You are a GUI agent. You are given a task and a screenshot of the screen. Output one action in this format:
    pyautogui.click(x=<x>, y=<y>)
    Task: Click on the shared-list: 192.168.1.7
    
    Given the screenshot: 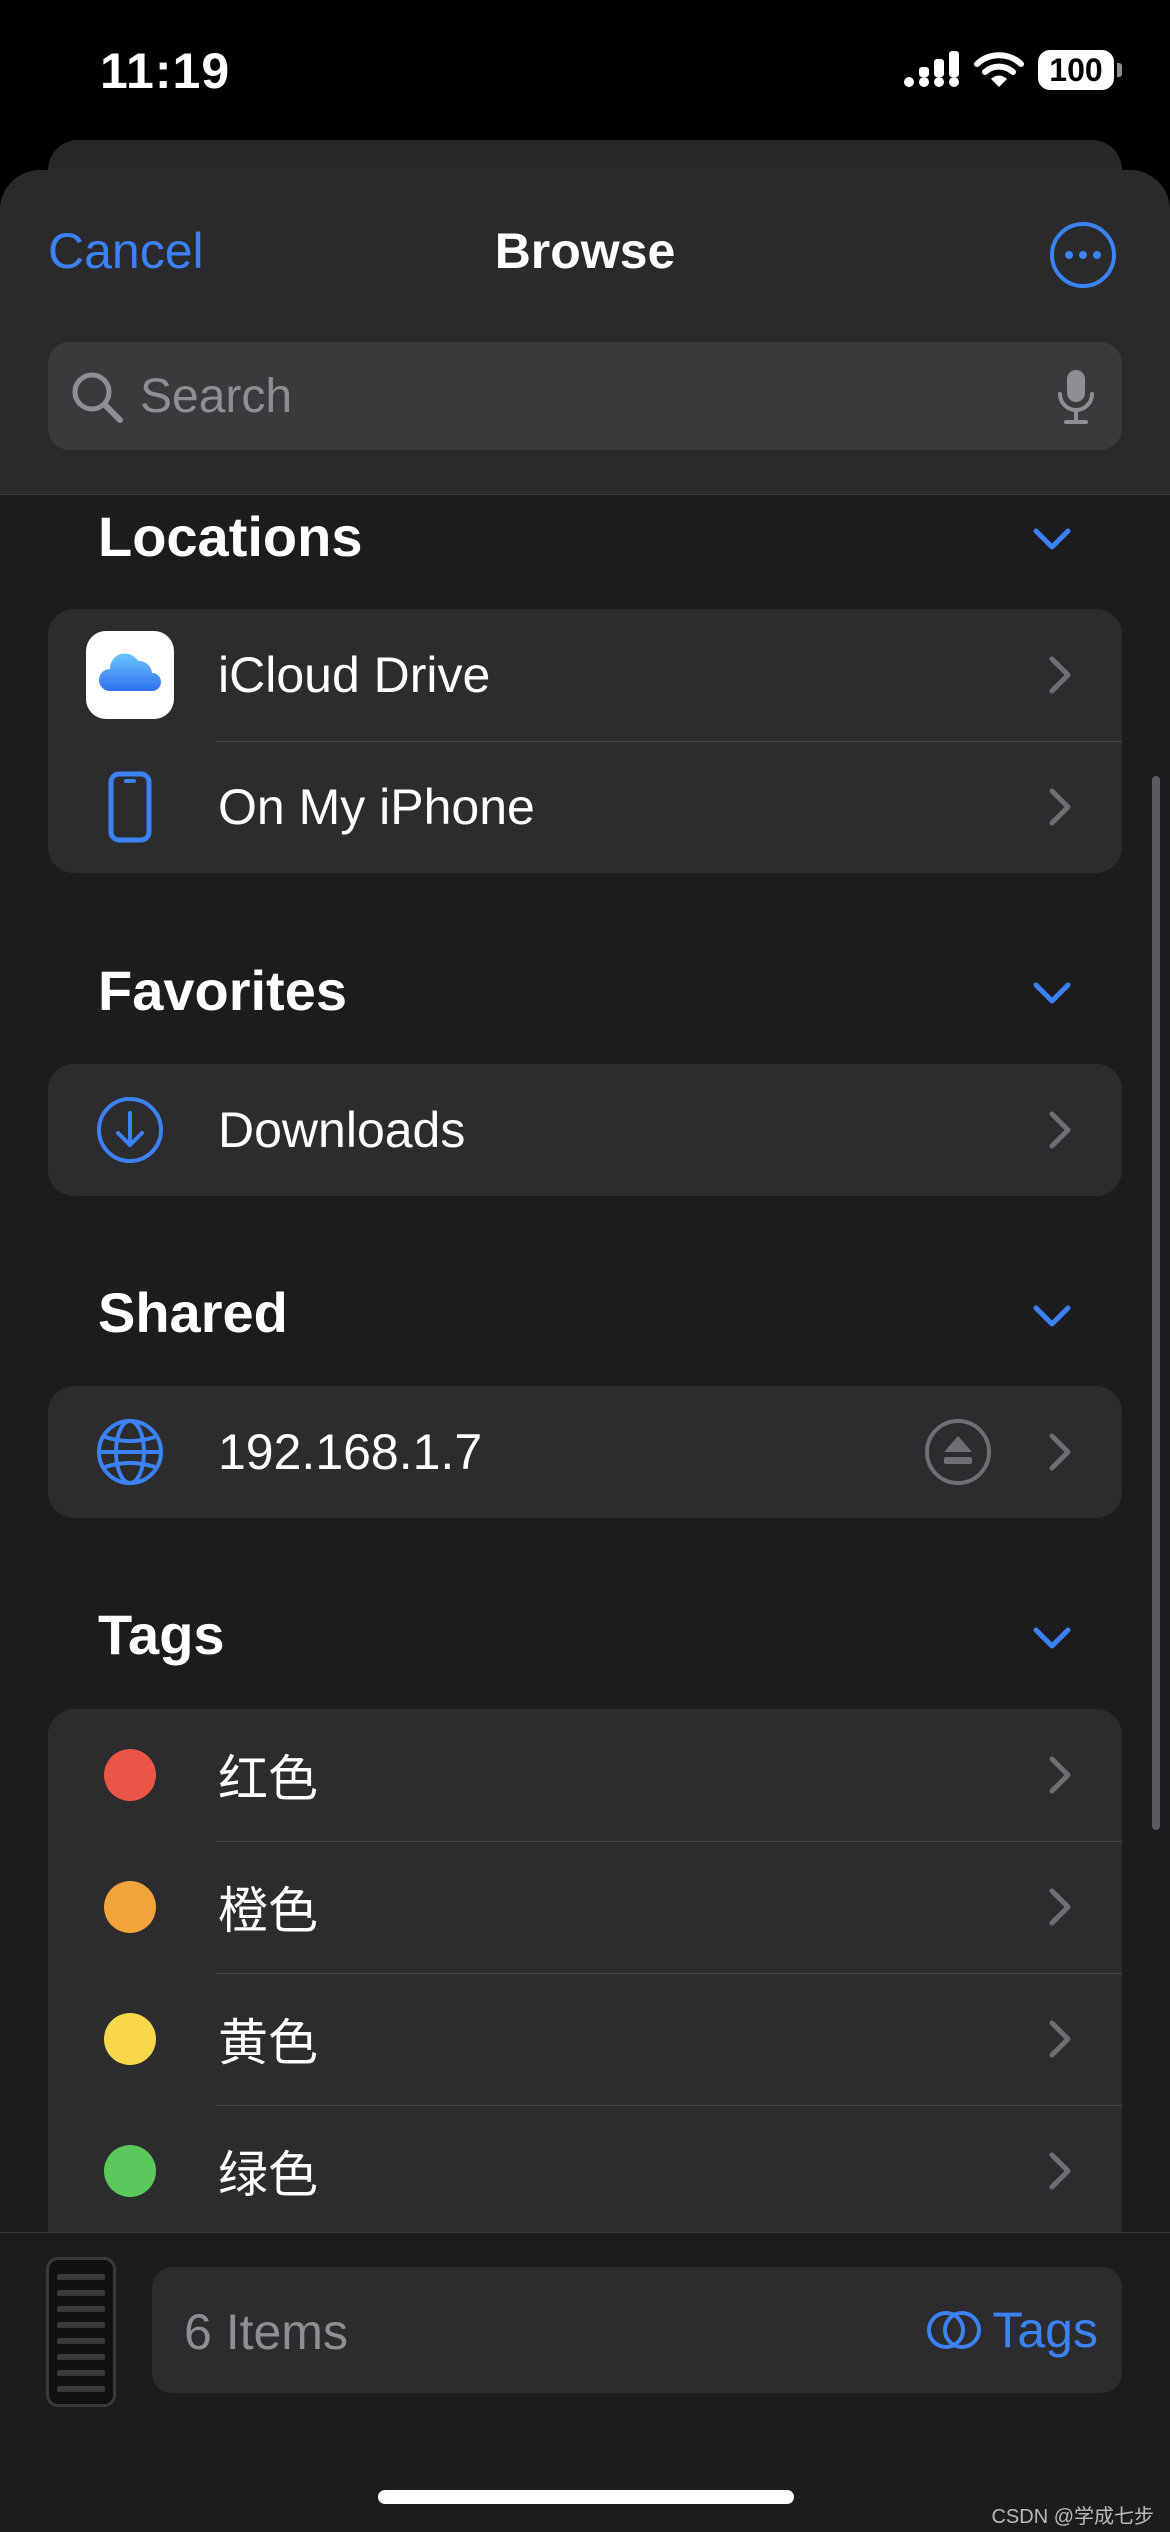 What is the action you would take?
    pyautogui.click(x=585, y=1452)
    